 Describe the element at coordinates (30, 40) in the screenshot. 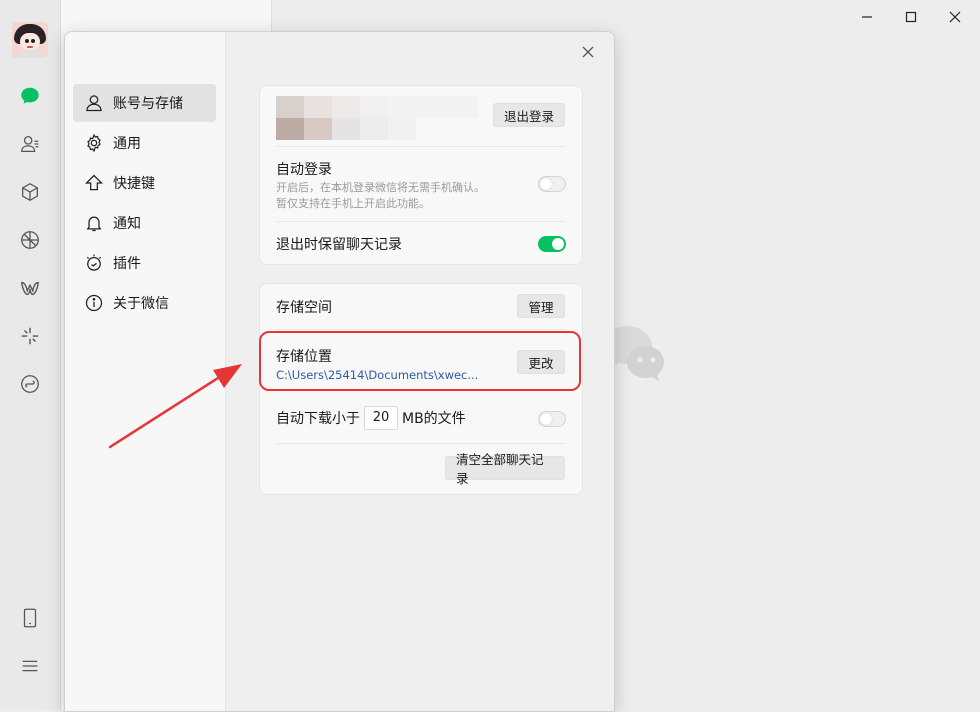

I see `avatar` at that location.